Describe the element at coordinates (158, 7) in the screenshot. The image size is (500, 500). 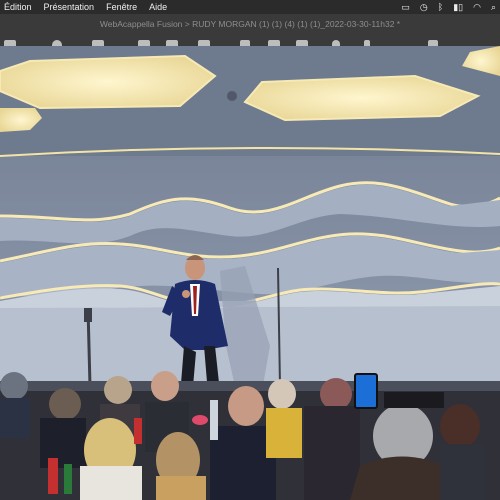
I see `menu-aide: Aide` at that location.